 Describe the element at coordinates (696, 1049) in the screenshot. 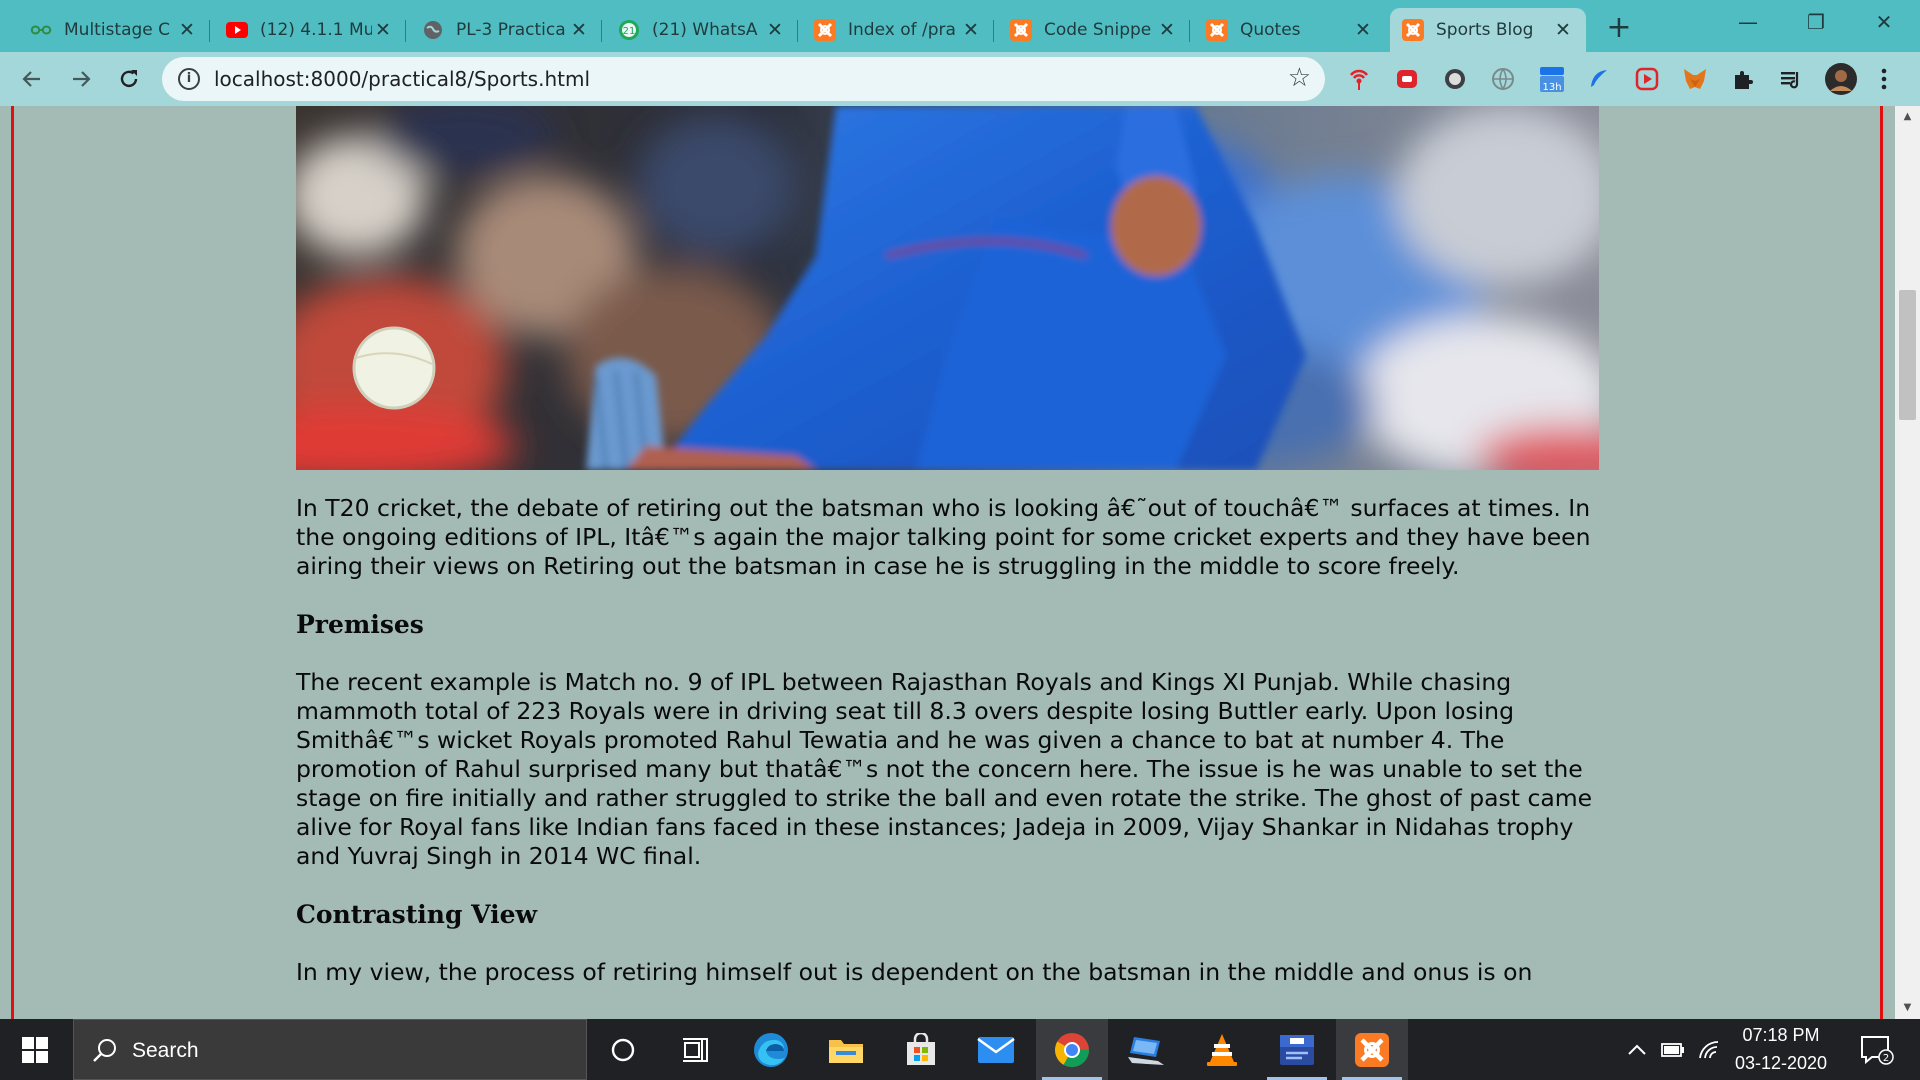

I see `task-view-button` at that location.